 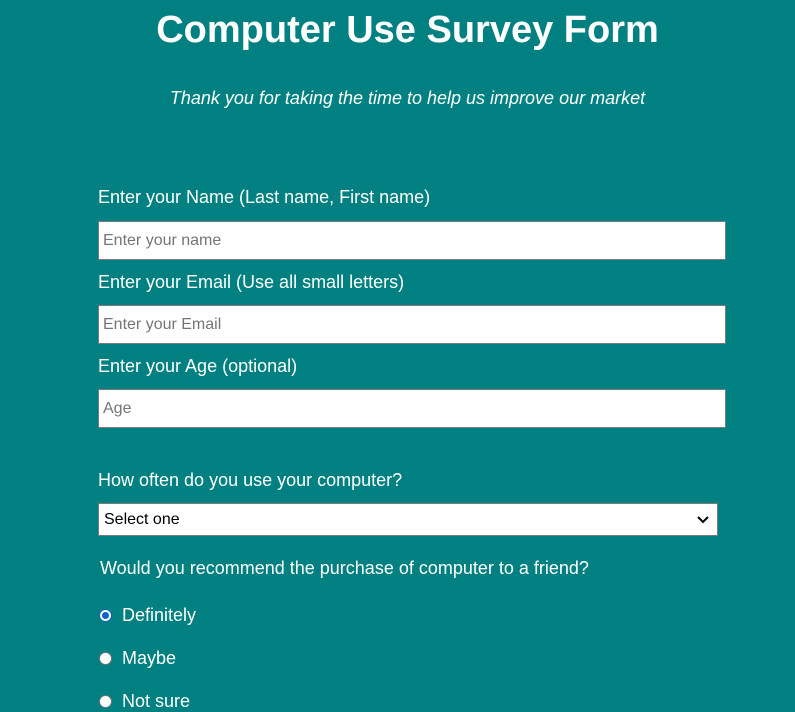 What do you see at coordinates (149, 658) in the screenshot?
I see `radio-label-maybe: Maybe` at bounding box center [149, 658].